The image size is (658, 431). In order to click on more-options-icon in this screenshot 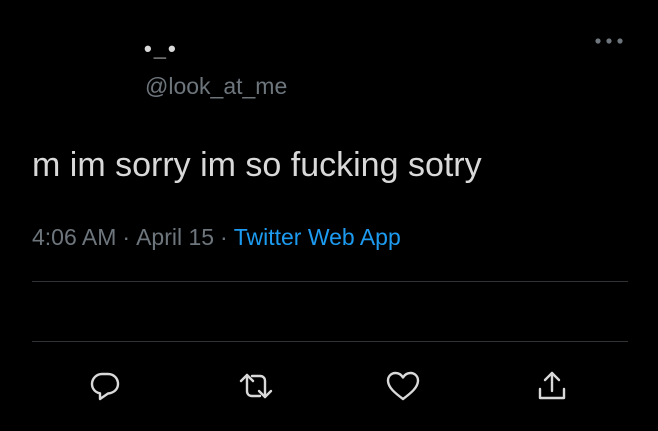, I will do `click(609, 41)`.